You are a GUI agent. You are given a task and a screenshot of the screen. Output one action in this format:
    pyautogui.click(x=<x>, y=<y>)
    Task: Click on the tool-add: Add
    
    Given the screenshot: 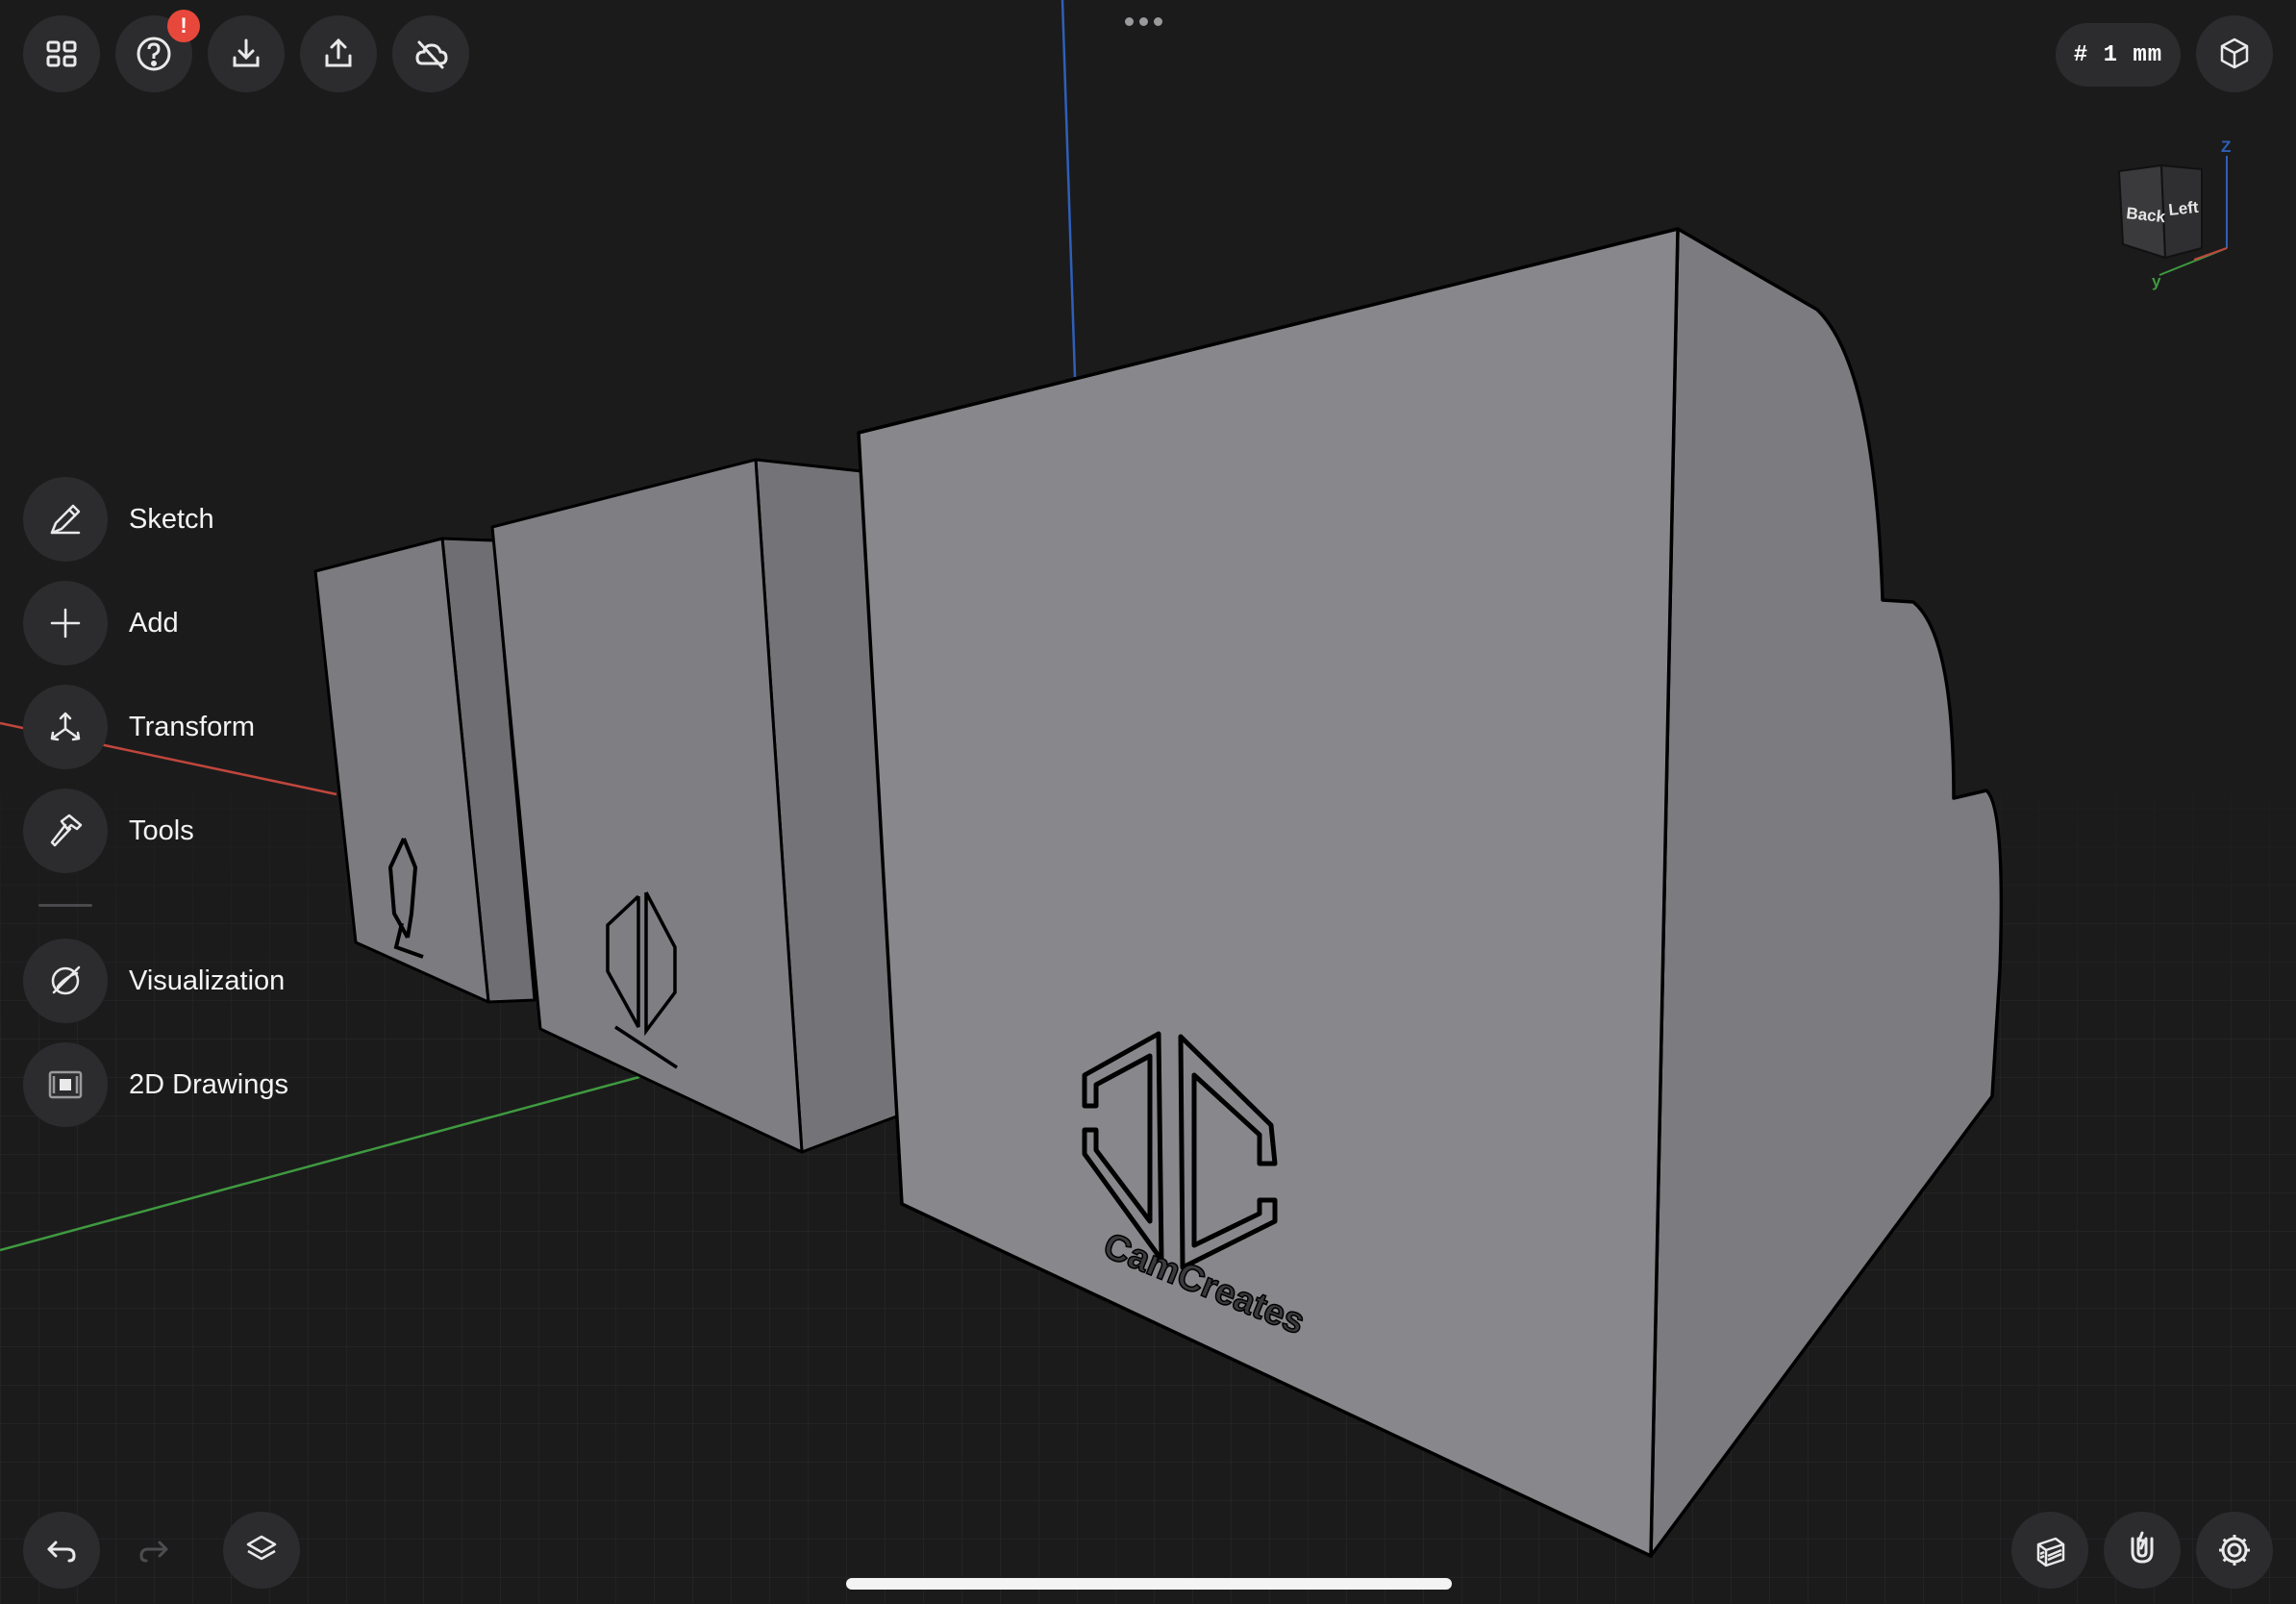 What is the action you would take?
    pyautogui.click(x=101, y=623)
    